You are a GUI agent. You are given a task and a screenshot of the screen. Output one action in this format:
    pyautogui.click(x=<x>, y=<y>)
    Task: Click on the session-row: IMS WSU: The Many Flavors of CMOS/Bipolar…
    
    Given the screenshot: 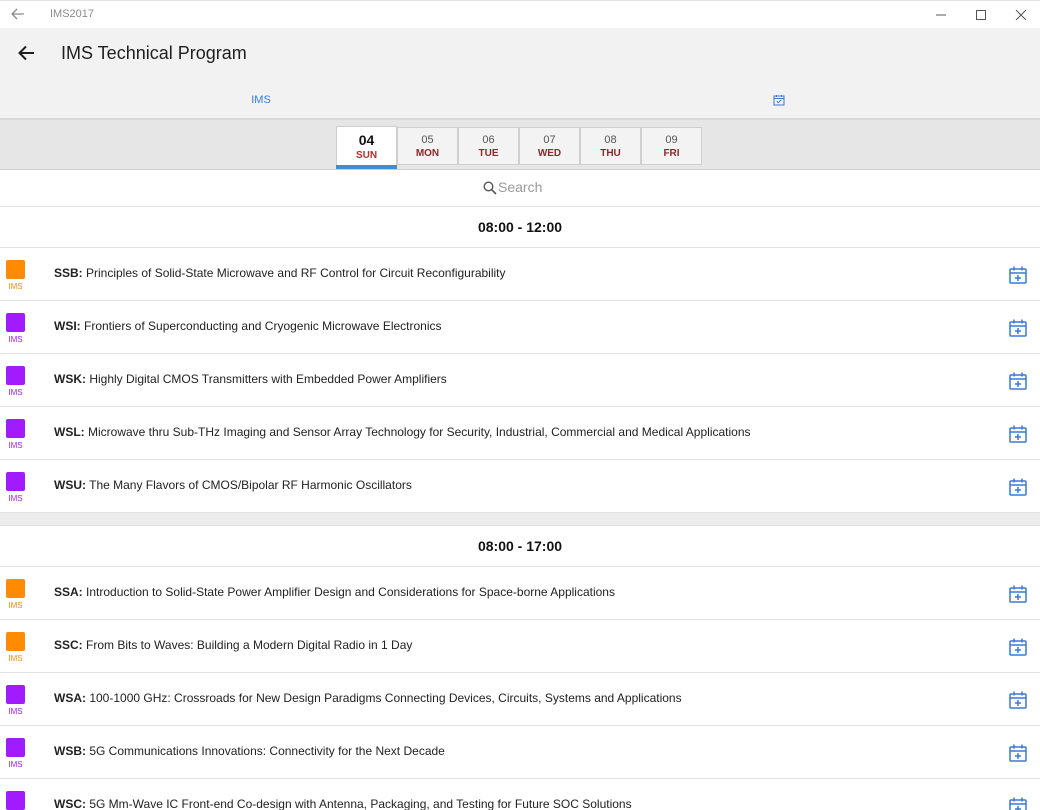 What is the action you would take?
    pyautogui.click(x=520, y=486)
    